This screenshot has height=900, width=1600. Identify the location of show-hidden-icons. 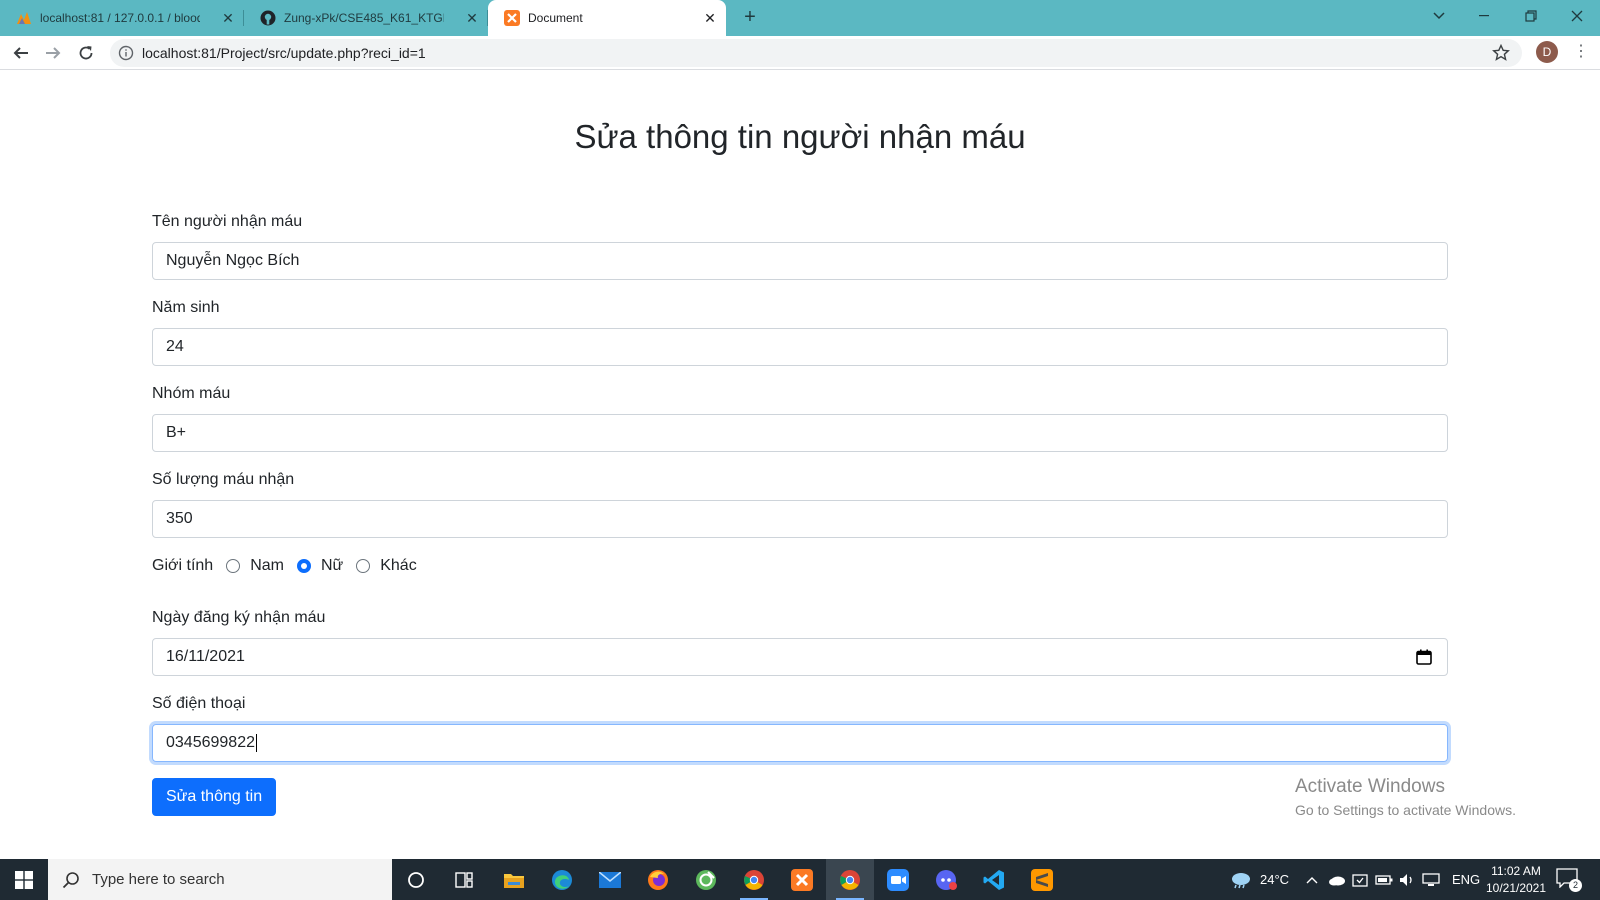
(1312, 879).